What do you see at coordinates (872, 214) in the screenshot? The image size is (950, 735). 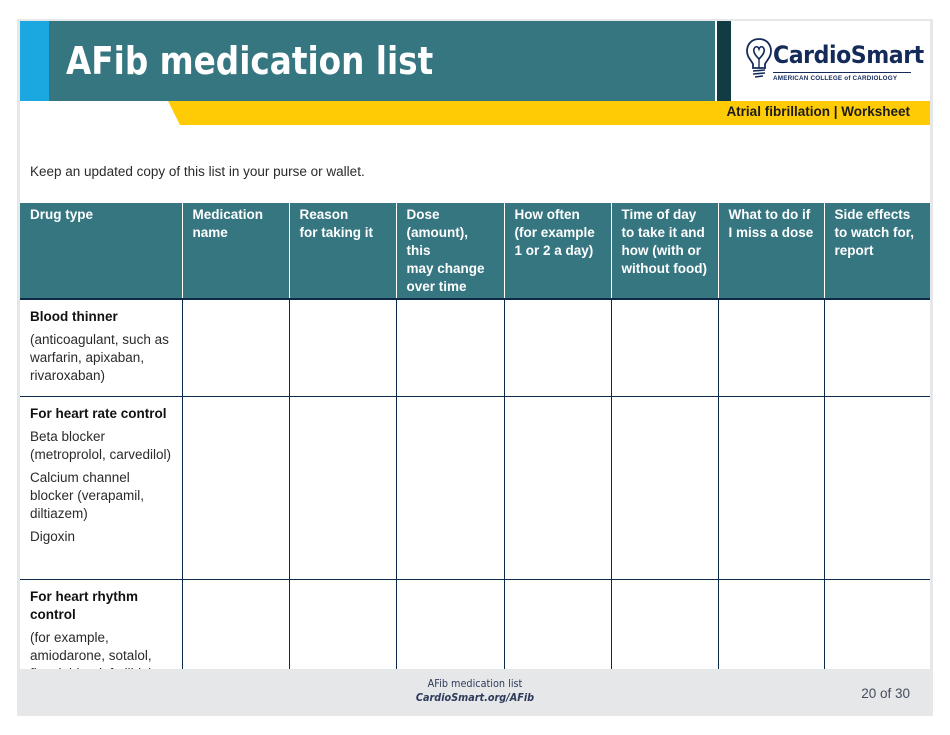 I see `header-line: Side effects` at bounding box center [872, 214].